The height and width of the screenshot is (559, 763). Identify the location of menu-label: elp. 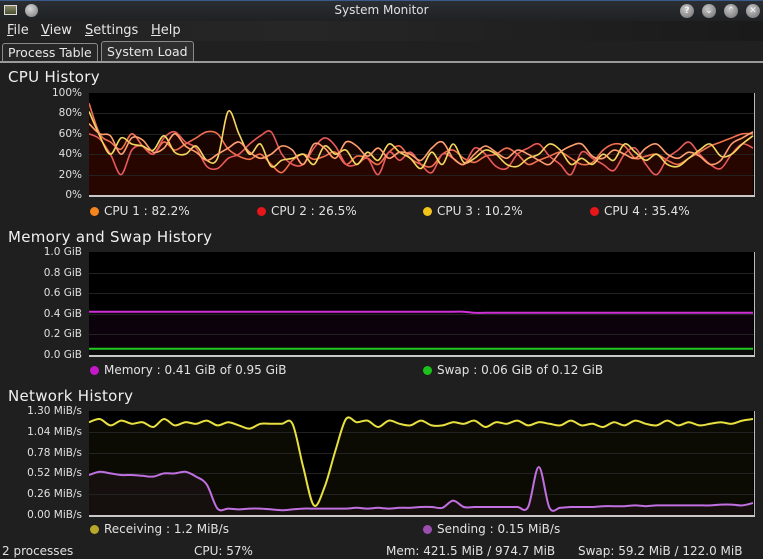
(170, 30).